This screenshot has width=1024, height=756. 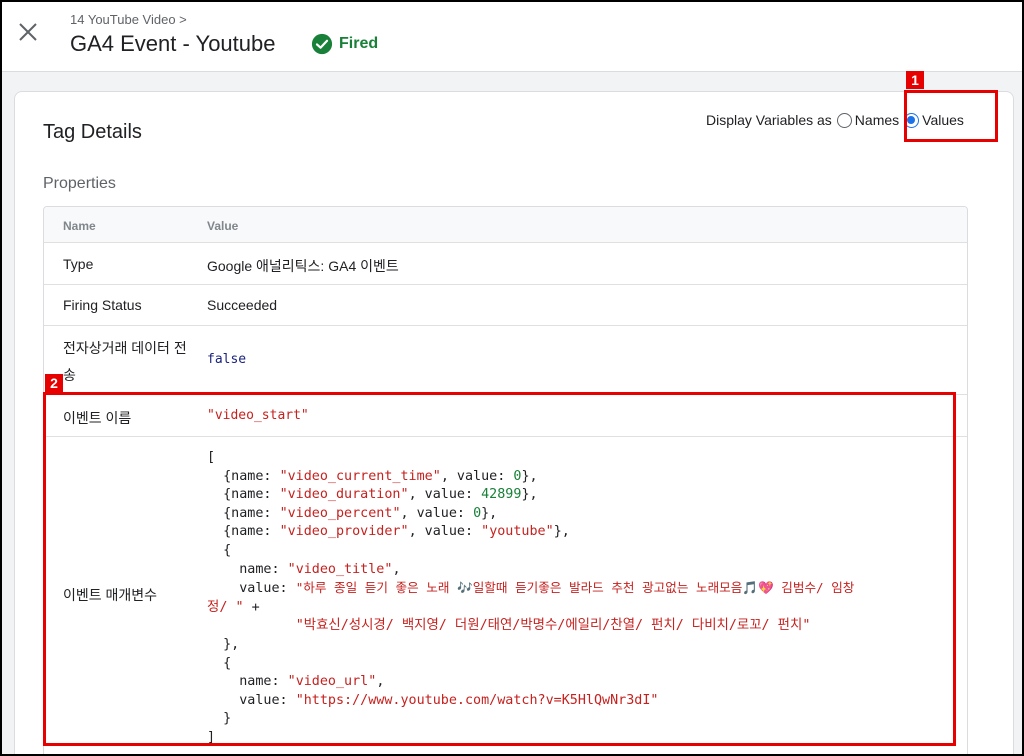 What do you see at coordinates (844, 120) in the screenshot?
I see `radio-names` at bounding box center [844, 120].